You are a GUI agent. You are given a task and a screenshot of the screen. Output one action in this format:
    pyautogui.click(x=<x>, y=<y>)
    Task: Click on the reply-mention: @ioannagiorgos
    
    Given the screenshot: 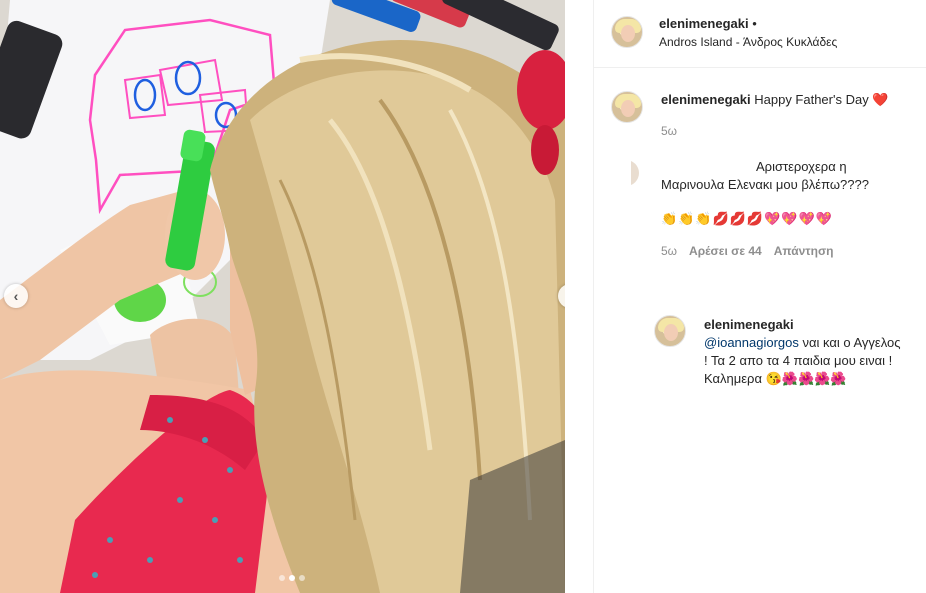 What is the action you would take?
    pyautogui.click(x=751, y=342)
    